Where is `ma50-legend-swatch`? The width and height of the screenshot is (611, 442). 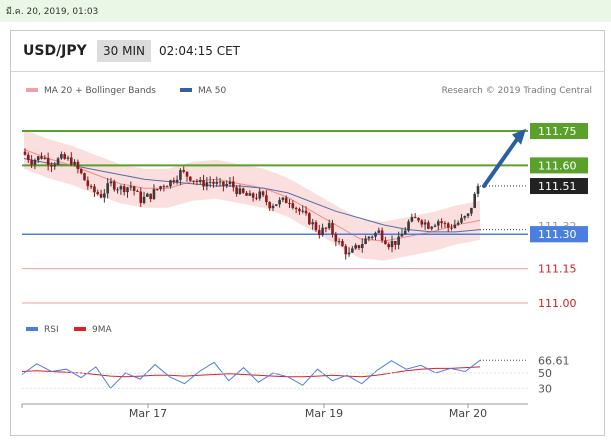
ma50-legend-swatch is located at coordinates (186, 90).